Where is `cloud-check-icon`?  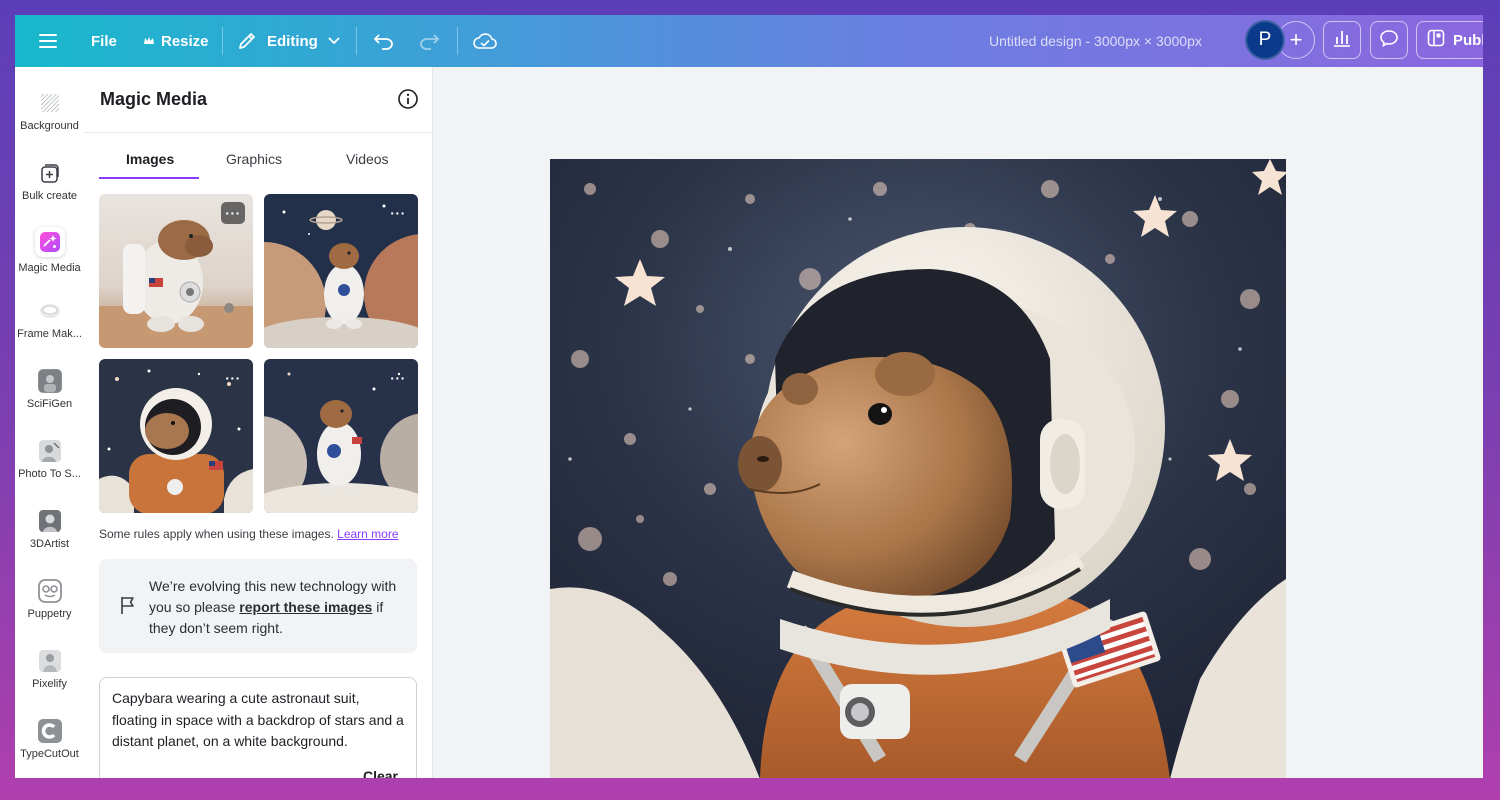 cloud-check-icon is located at coordinates (485, 41).